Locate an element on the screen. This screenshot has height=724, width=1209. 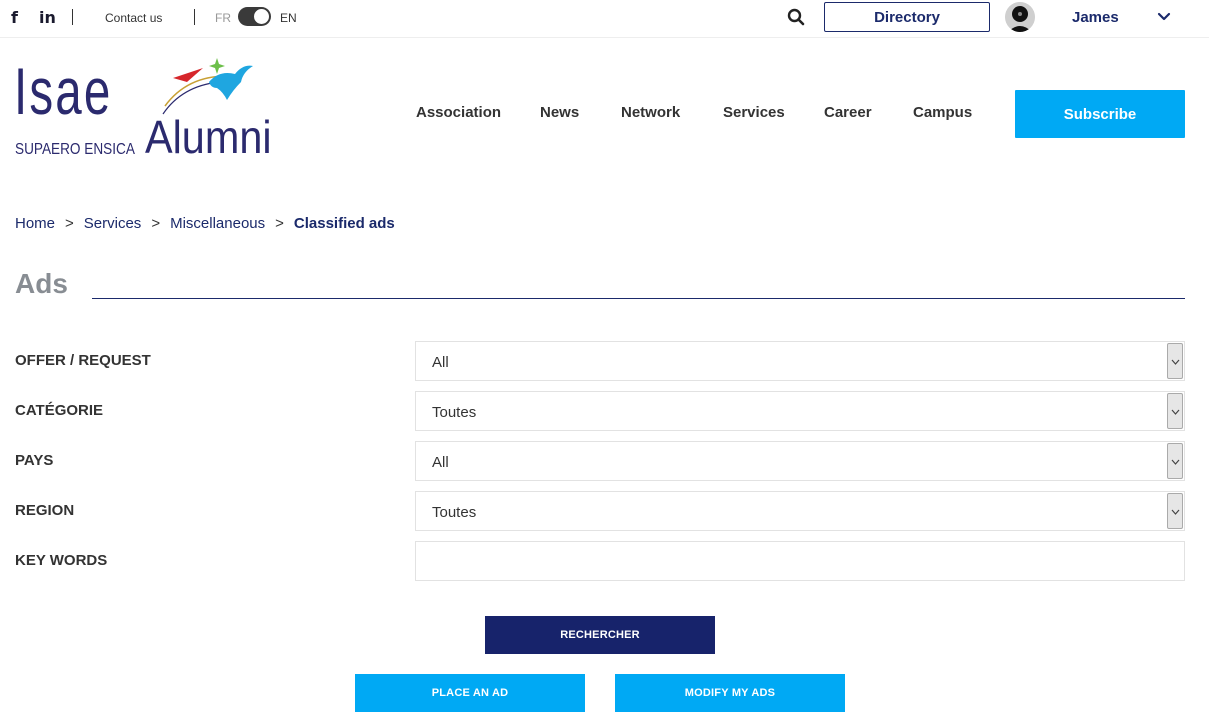
nav-career: Career is located at coordinates (848, 112).